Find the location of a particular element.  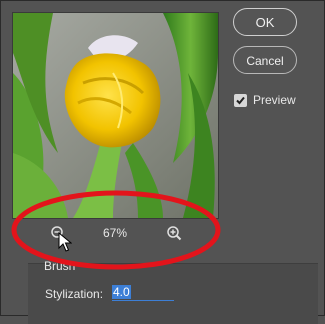

cancel-button: Cancel is located at coordinates (265, 60).